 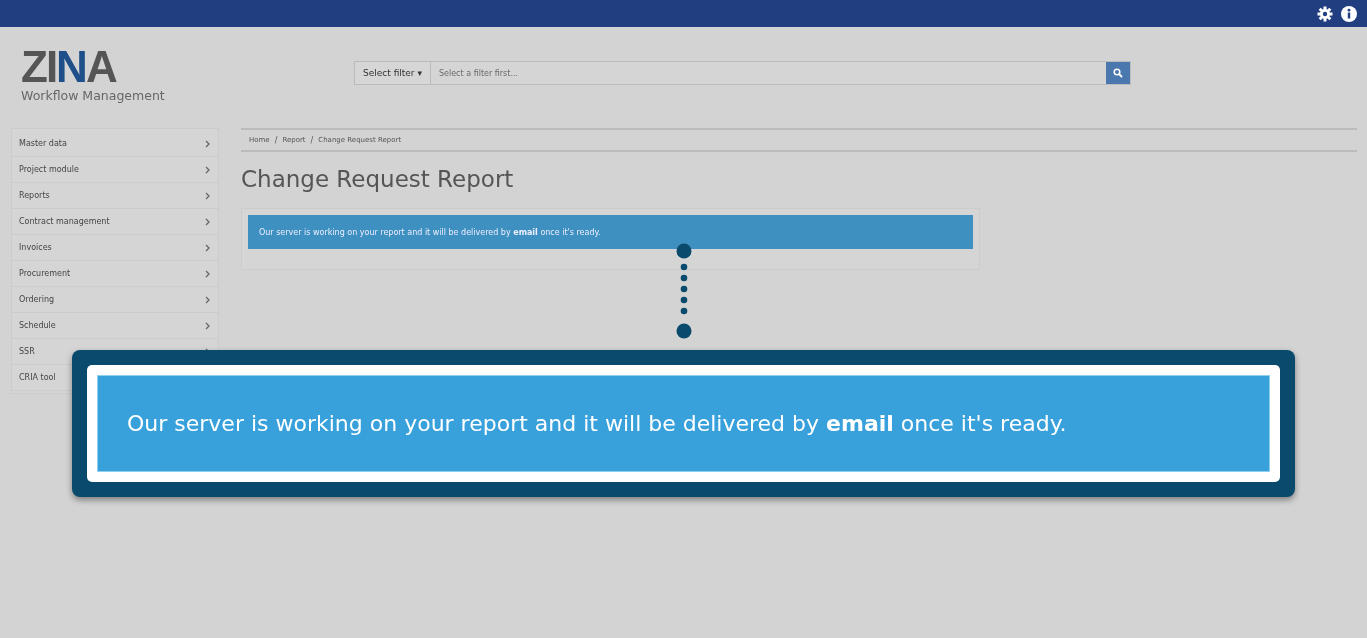 What do you see at coordinates (115, 222) in the screenshot?
I see `sidebar-item: Contract management` at bounding box center [115, 222].